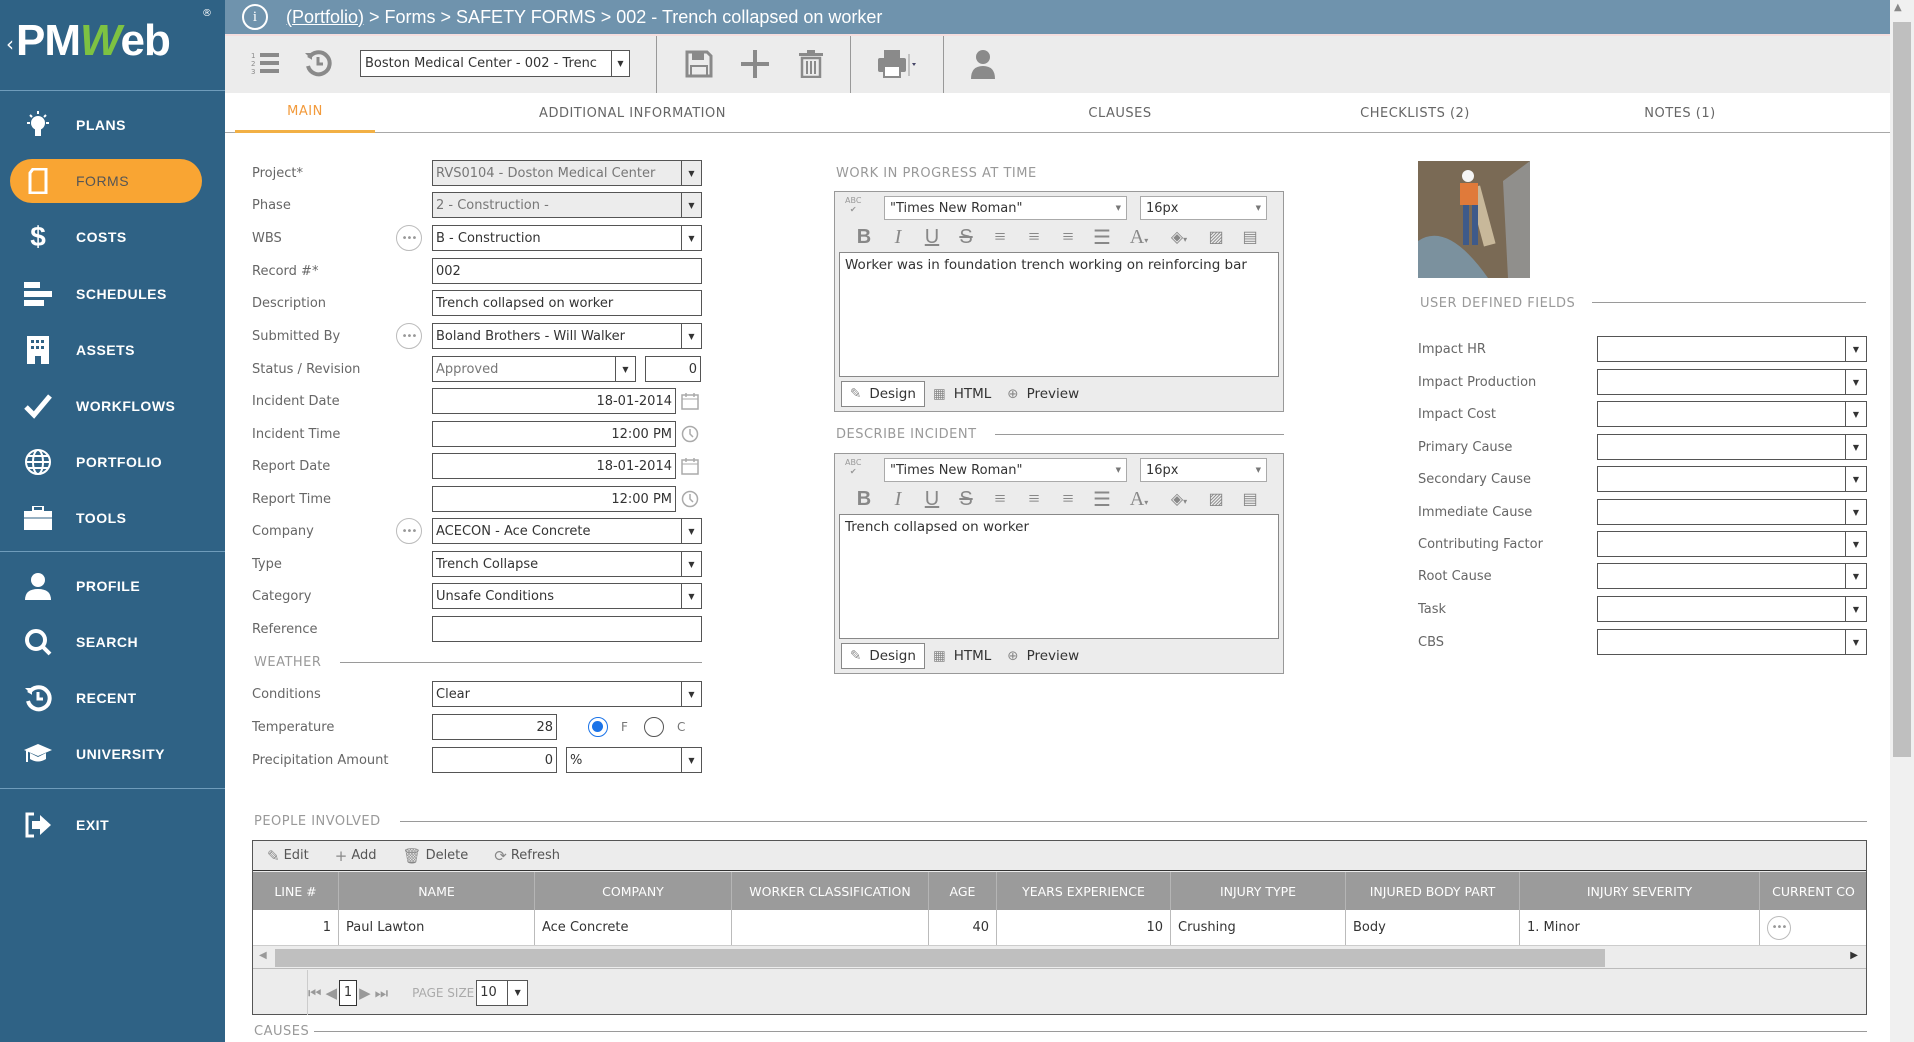  What do you see at coordinates (365, 993) in the screenshot?
I see `next-page-icon: ▶` at bounding box center [365, 993].